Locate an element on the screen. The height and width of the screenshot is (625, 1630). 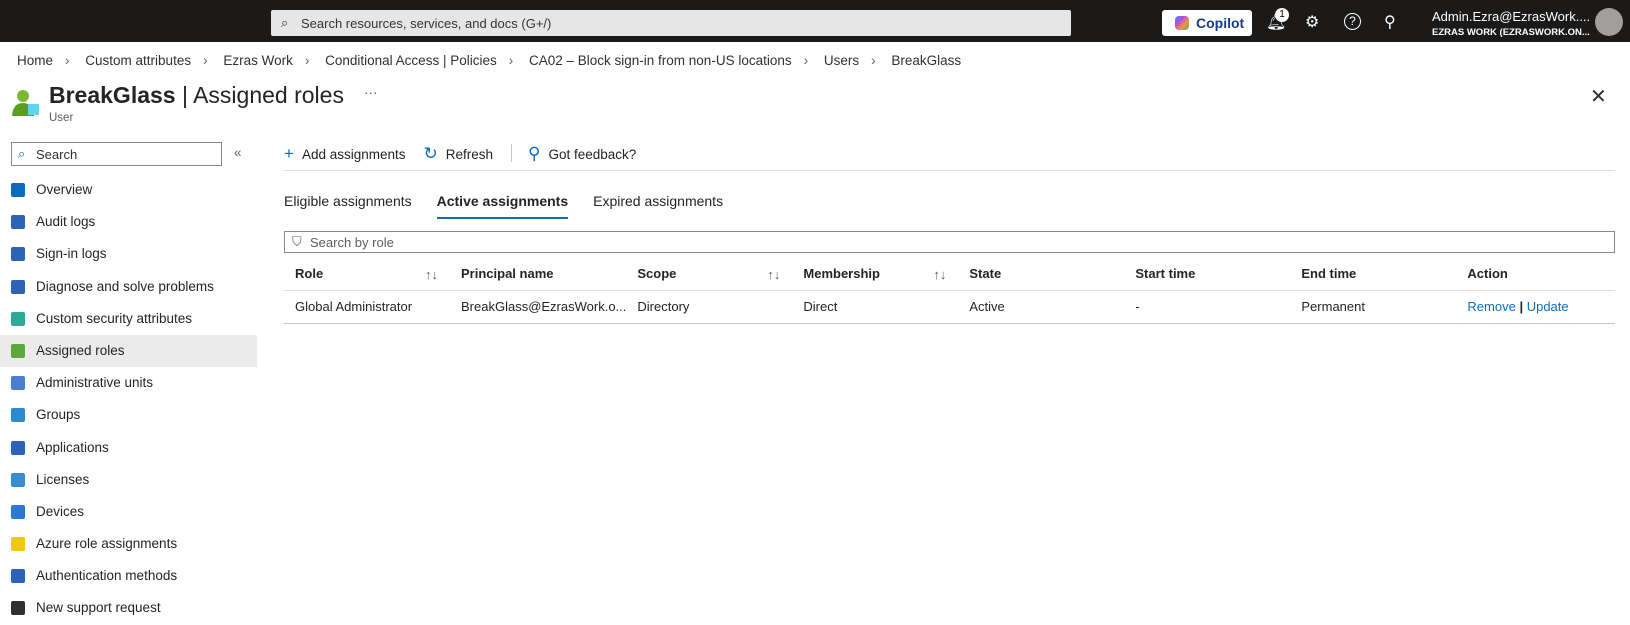
column-role: Role ↑↓ is located at coordinates (367, 274).